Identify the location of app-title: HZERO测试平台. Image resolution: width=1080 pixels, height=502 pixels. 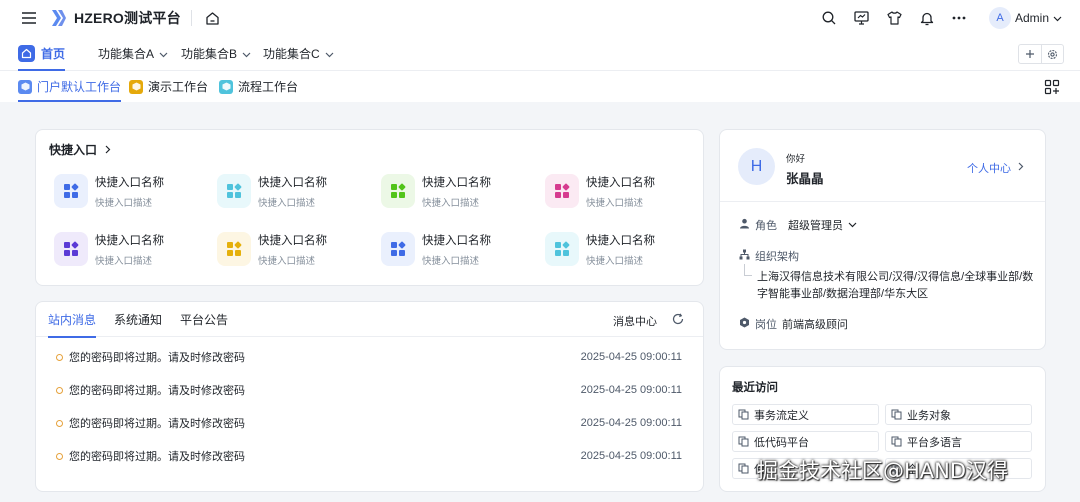
(127, 18).